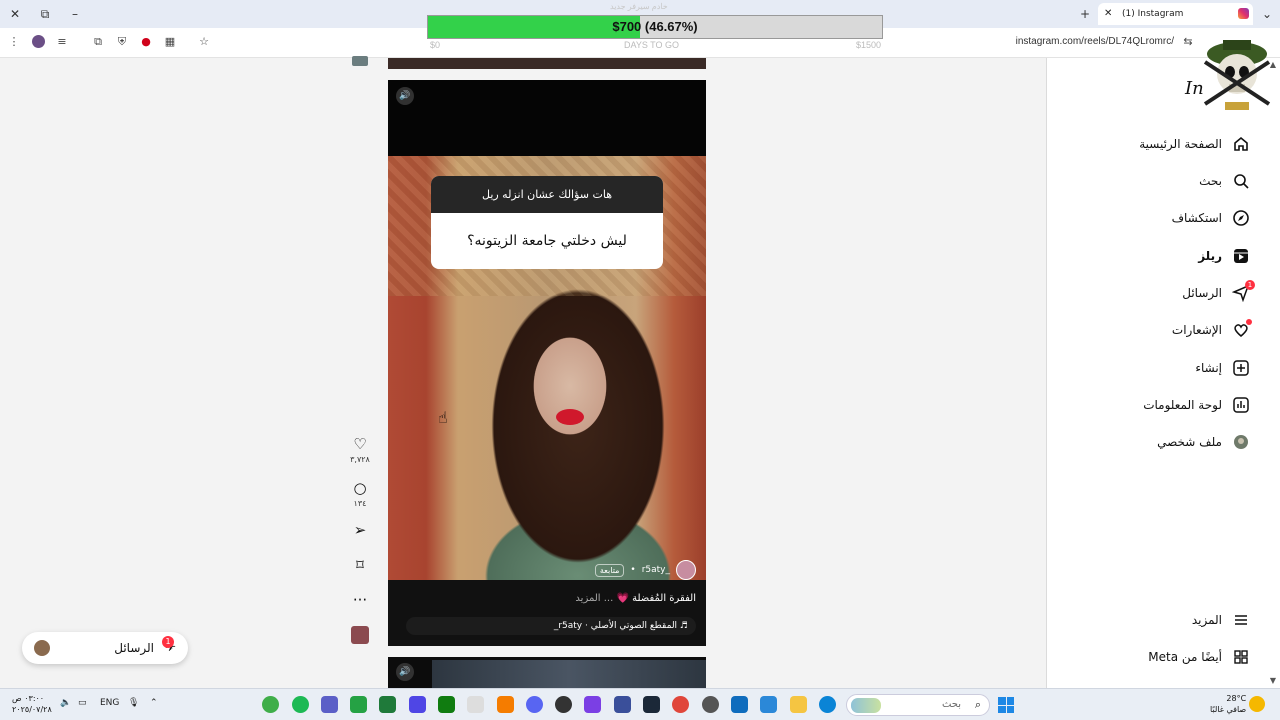  What do you see at coordinates (170, 42) in the screenshot?
I see `qr-code-icon: ▦` at bounding box center [170, 42].